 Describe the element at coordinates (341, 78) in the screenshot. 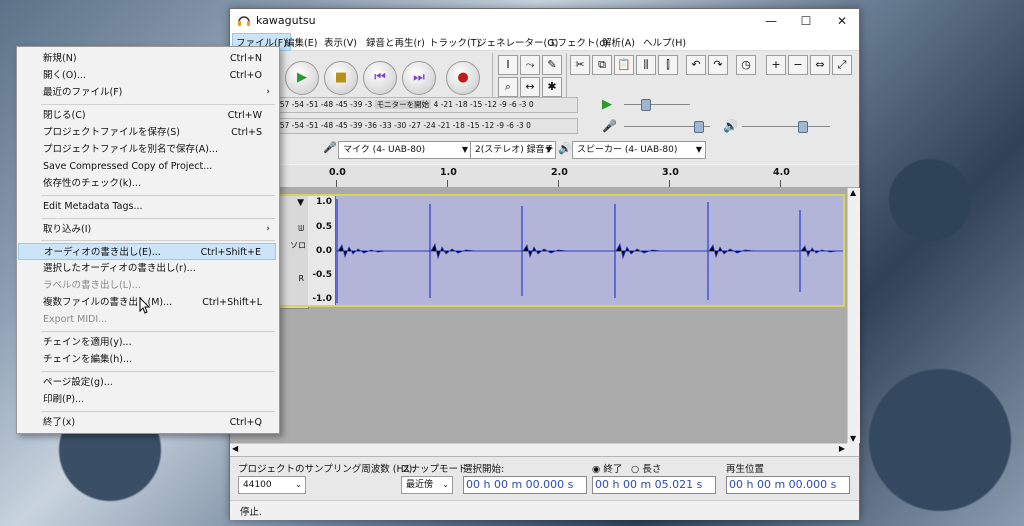

I see `stop-button: ■` at that location.